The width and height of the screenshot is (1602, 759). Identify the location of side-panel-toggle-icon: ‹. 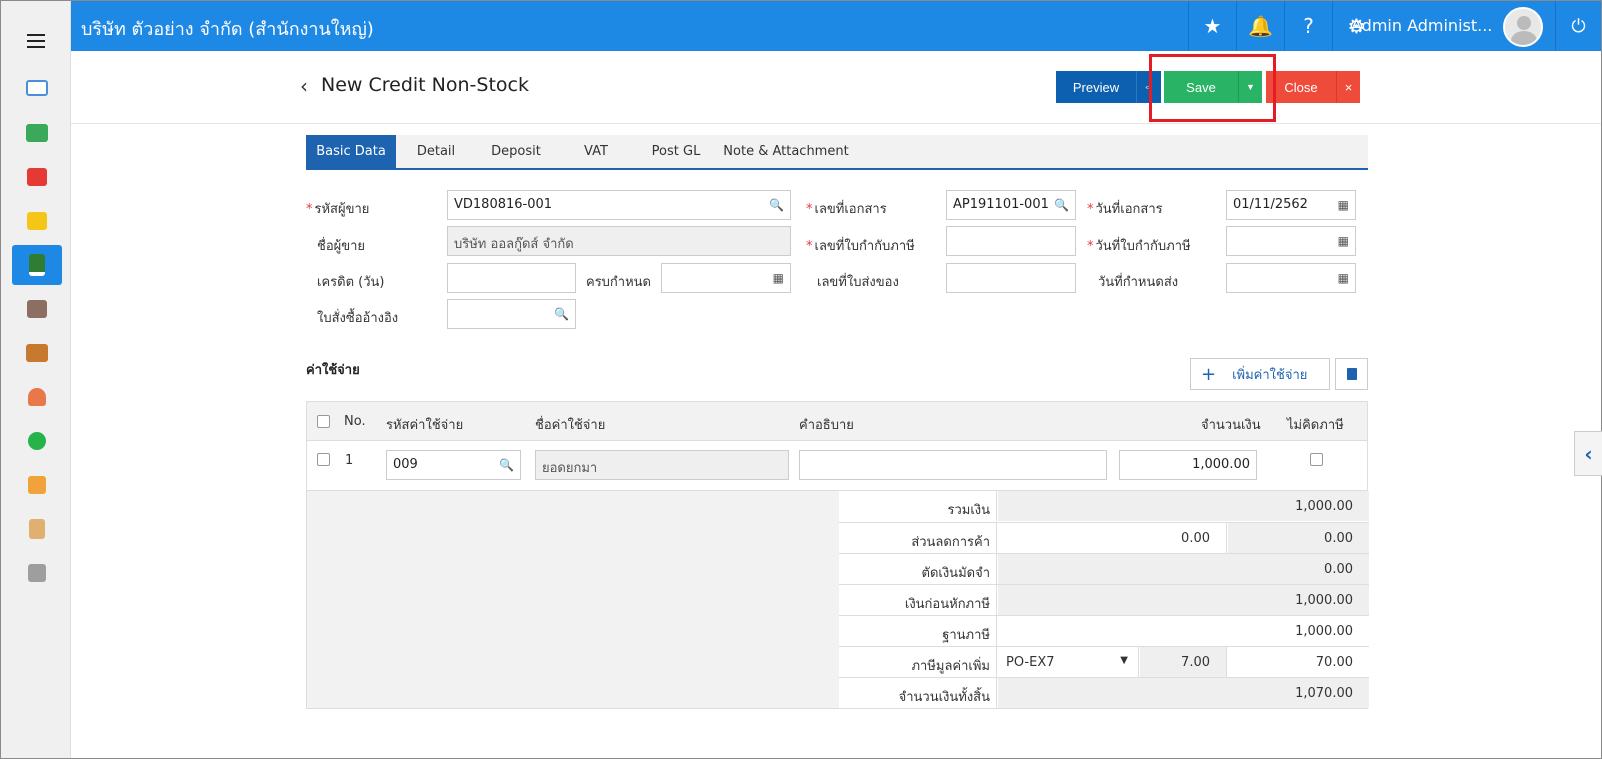
(1588, 453).